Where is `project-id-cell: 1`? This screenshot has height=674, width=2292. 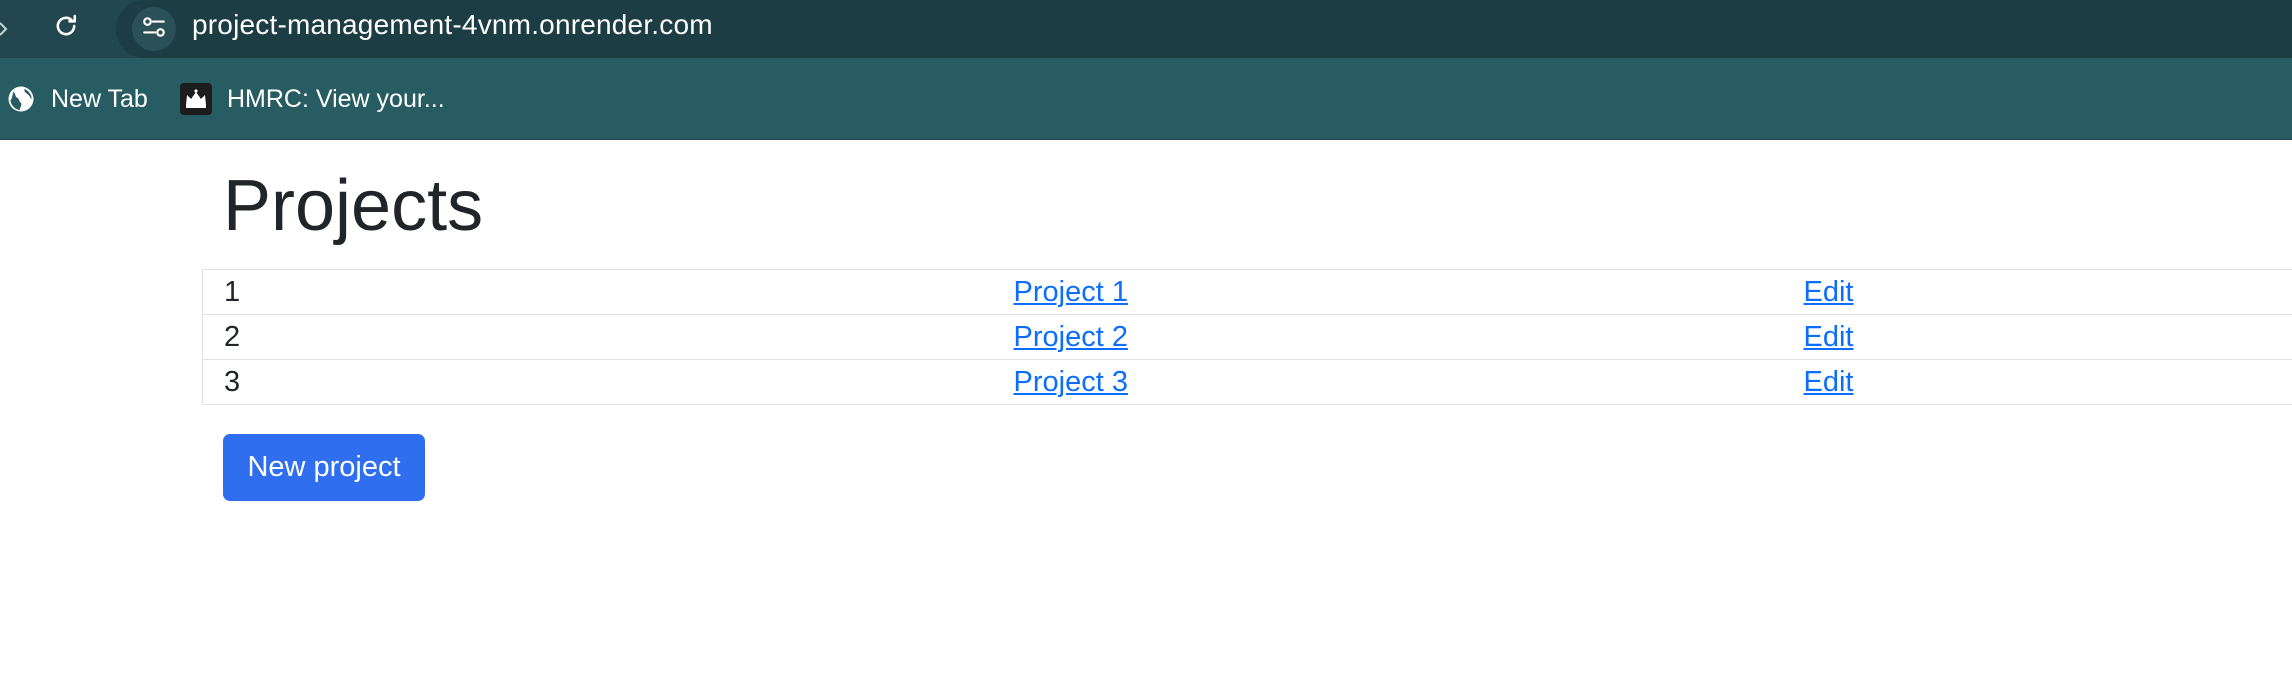 project-id-cell: 1 is located at coordinates (597, 292).